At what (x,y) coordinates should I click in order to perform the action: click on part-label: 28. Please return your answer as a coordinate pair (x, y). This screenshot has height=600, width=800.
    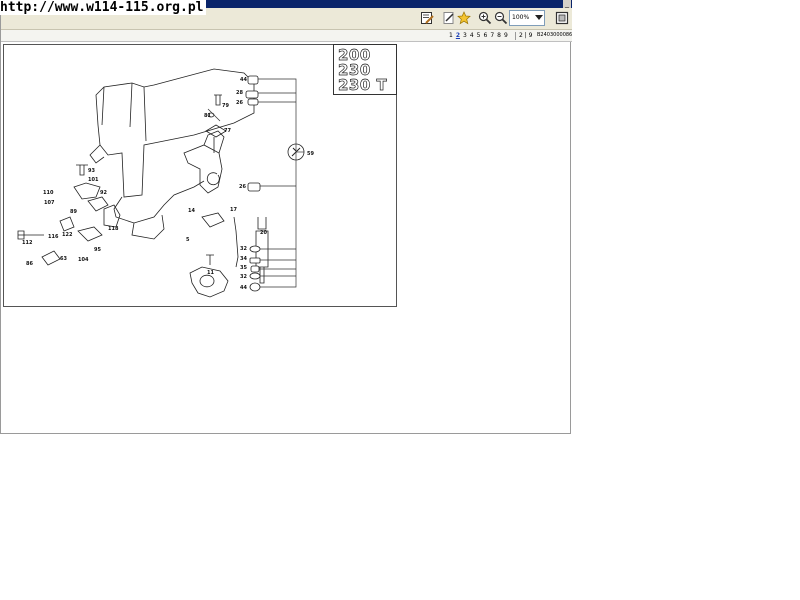
    Looking at the image, I should click on (239, 93).